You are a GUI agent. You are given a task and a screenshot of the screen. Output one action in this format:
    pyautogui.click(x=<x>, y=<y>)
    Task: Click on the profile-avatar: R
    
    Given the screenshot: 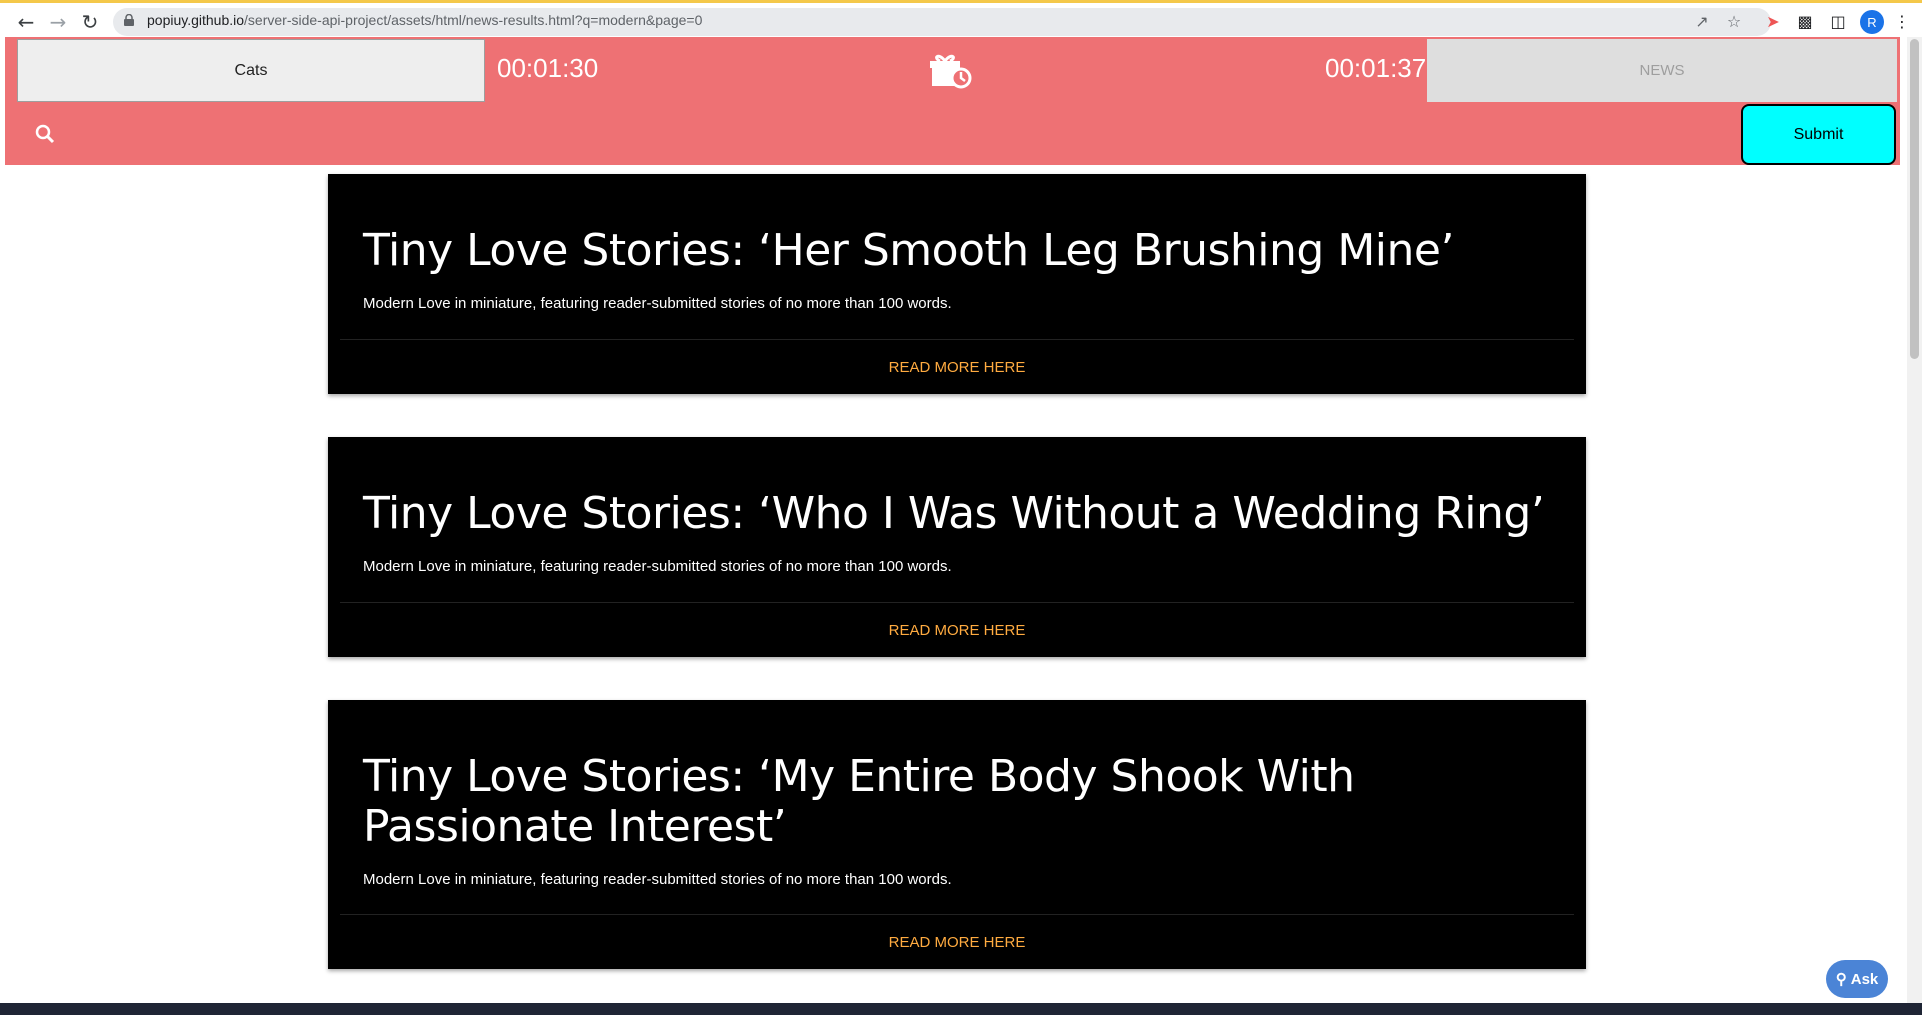 What is the action you would take?
    pyautogui.click(x=1872, y=22)
    